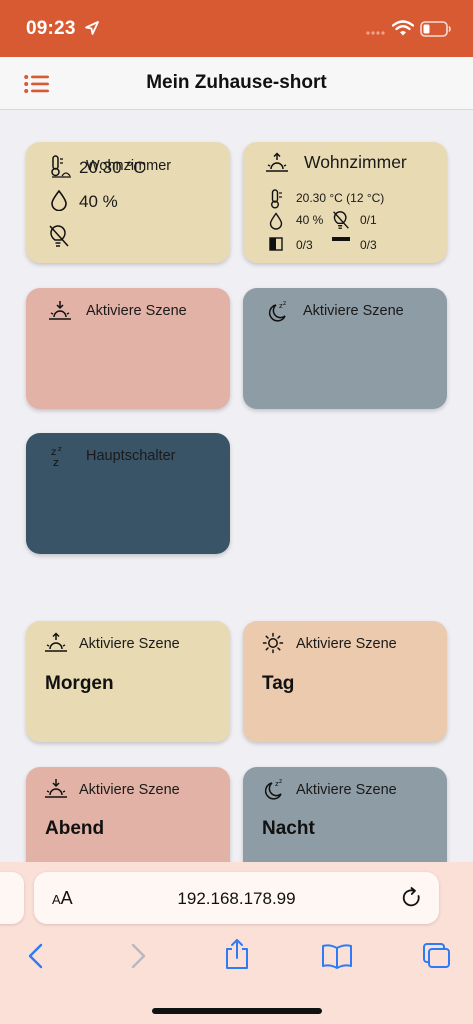 This screenshot has width=473, height=1024. Describe the element at coordinates (128, 348) in the screenshot. I see `scene-card-1: Aktiviere Szene` at that location.